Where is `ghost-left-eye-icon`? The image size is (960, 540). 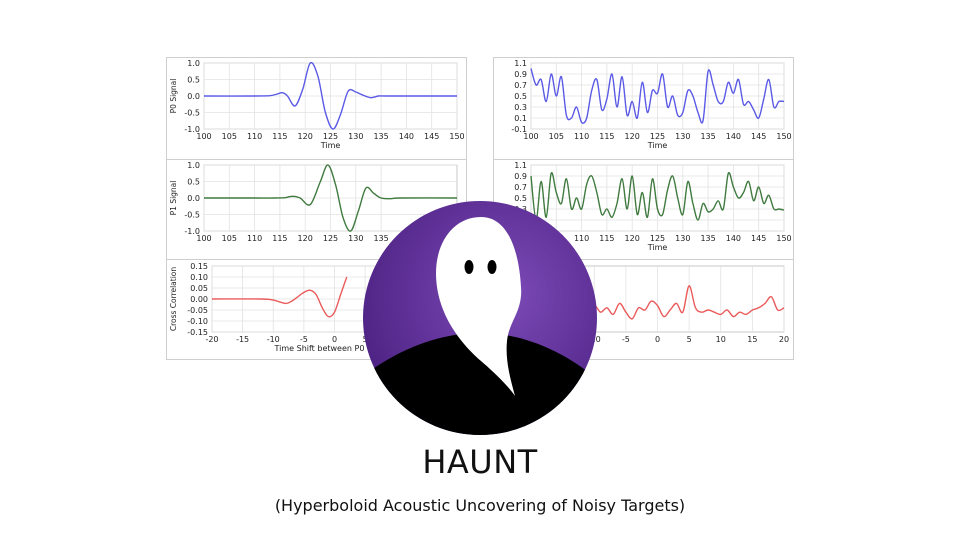 ghost-left-eye-icon is located at coordinates (469, 267).